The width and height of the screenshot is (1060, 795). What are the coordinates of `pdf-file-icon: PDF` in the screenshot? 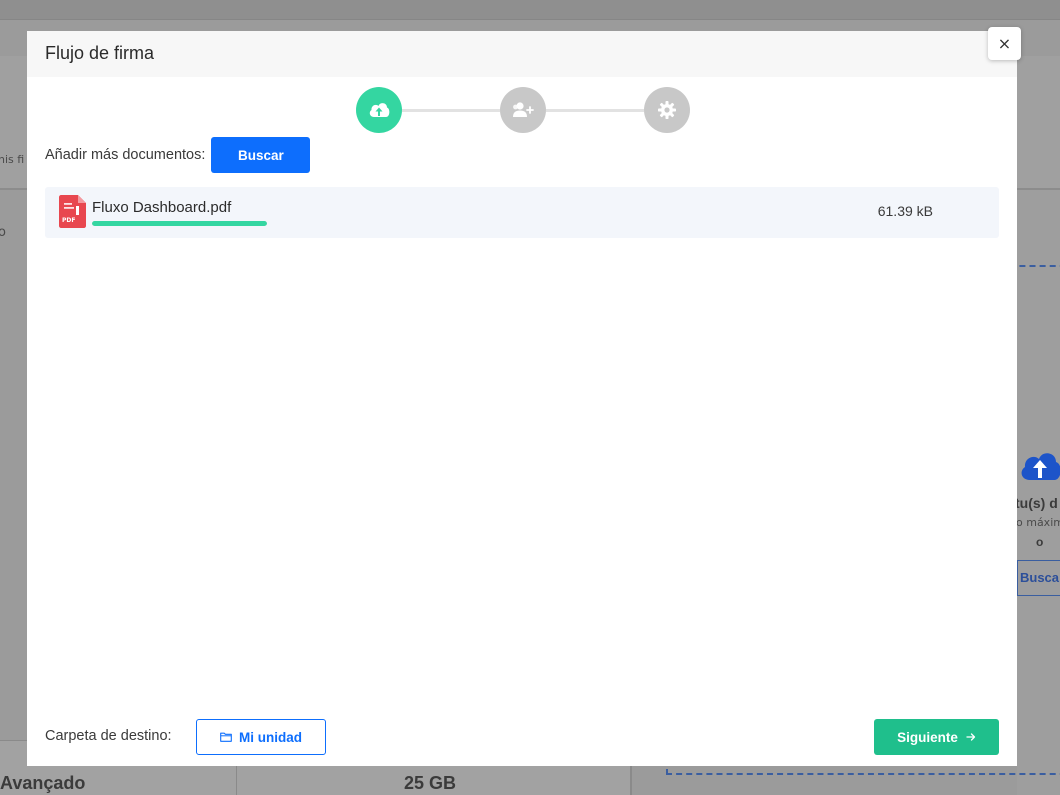 It's located at (72, 211).